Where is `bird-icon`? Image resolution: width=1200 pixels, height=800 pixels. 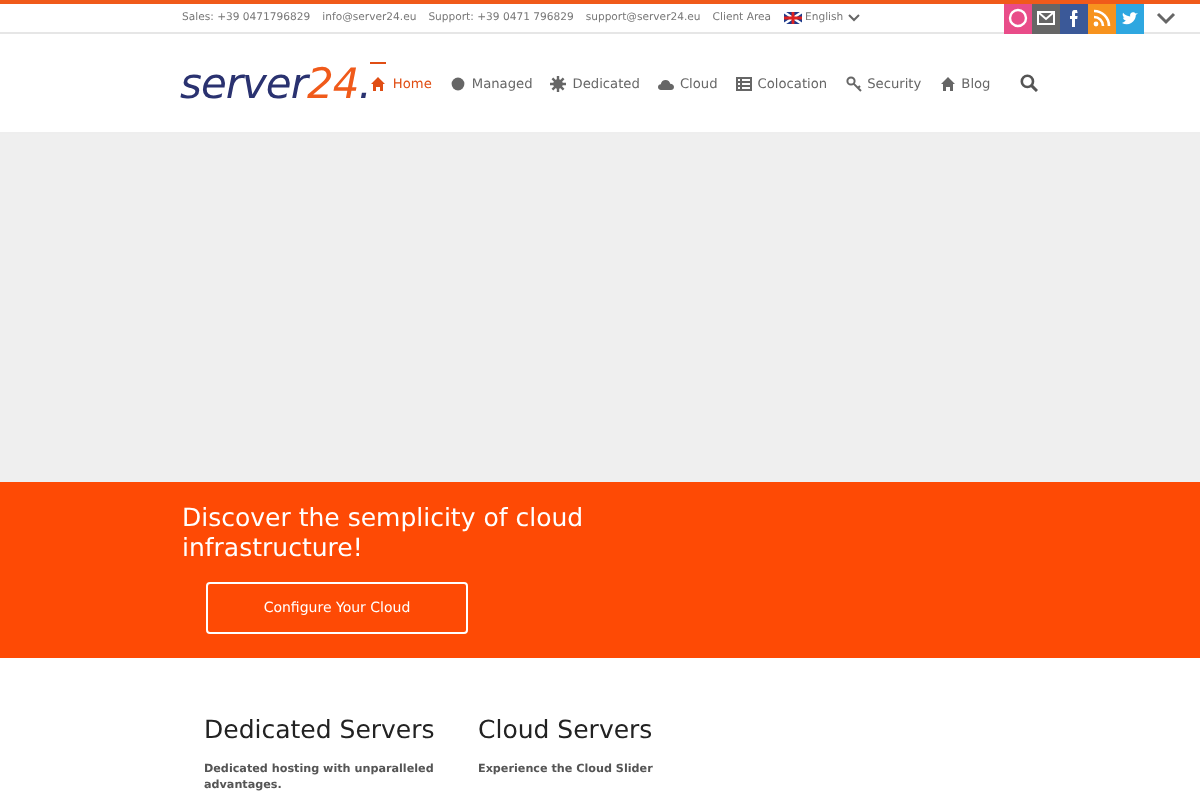 bird-icon is located at coordinates (1130, 18).